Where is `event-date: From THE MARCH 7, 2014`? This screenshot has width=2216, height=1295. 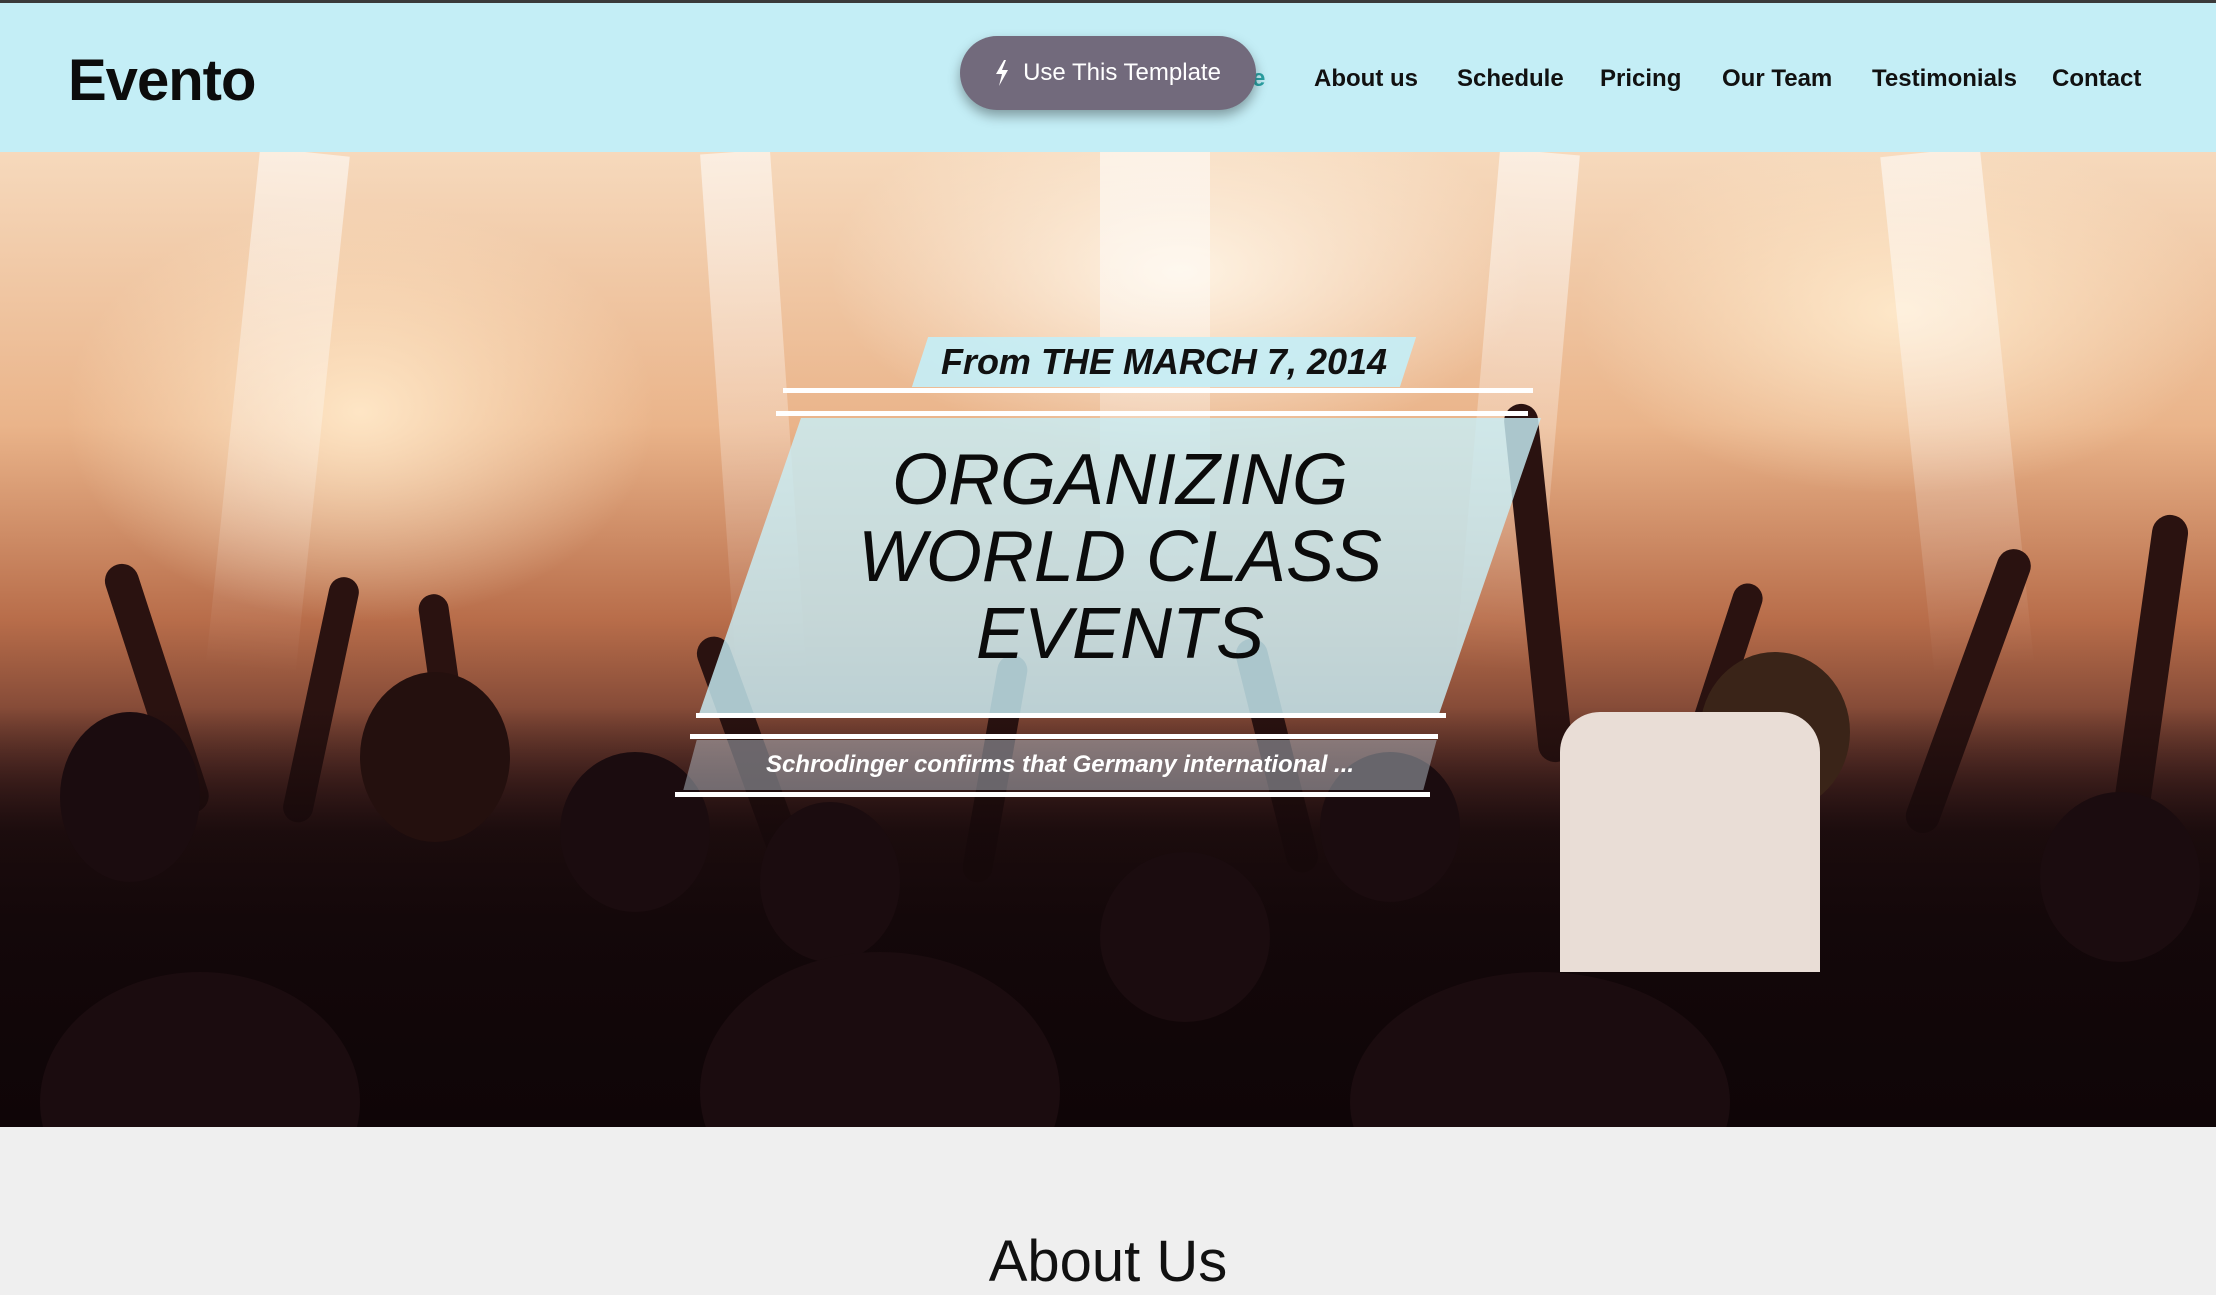
event-date: From THE MARCH 7, 2014 is located at coordinates (1164, 361).